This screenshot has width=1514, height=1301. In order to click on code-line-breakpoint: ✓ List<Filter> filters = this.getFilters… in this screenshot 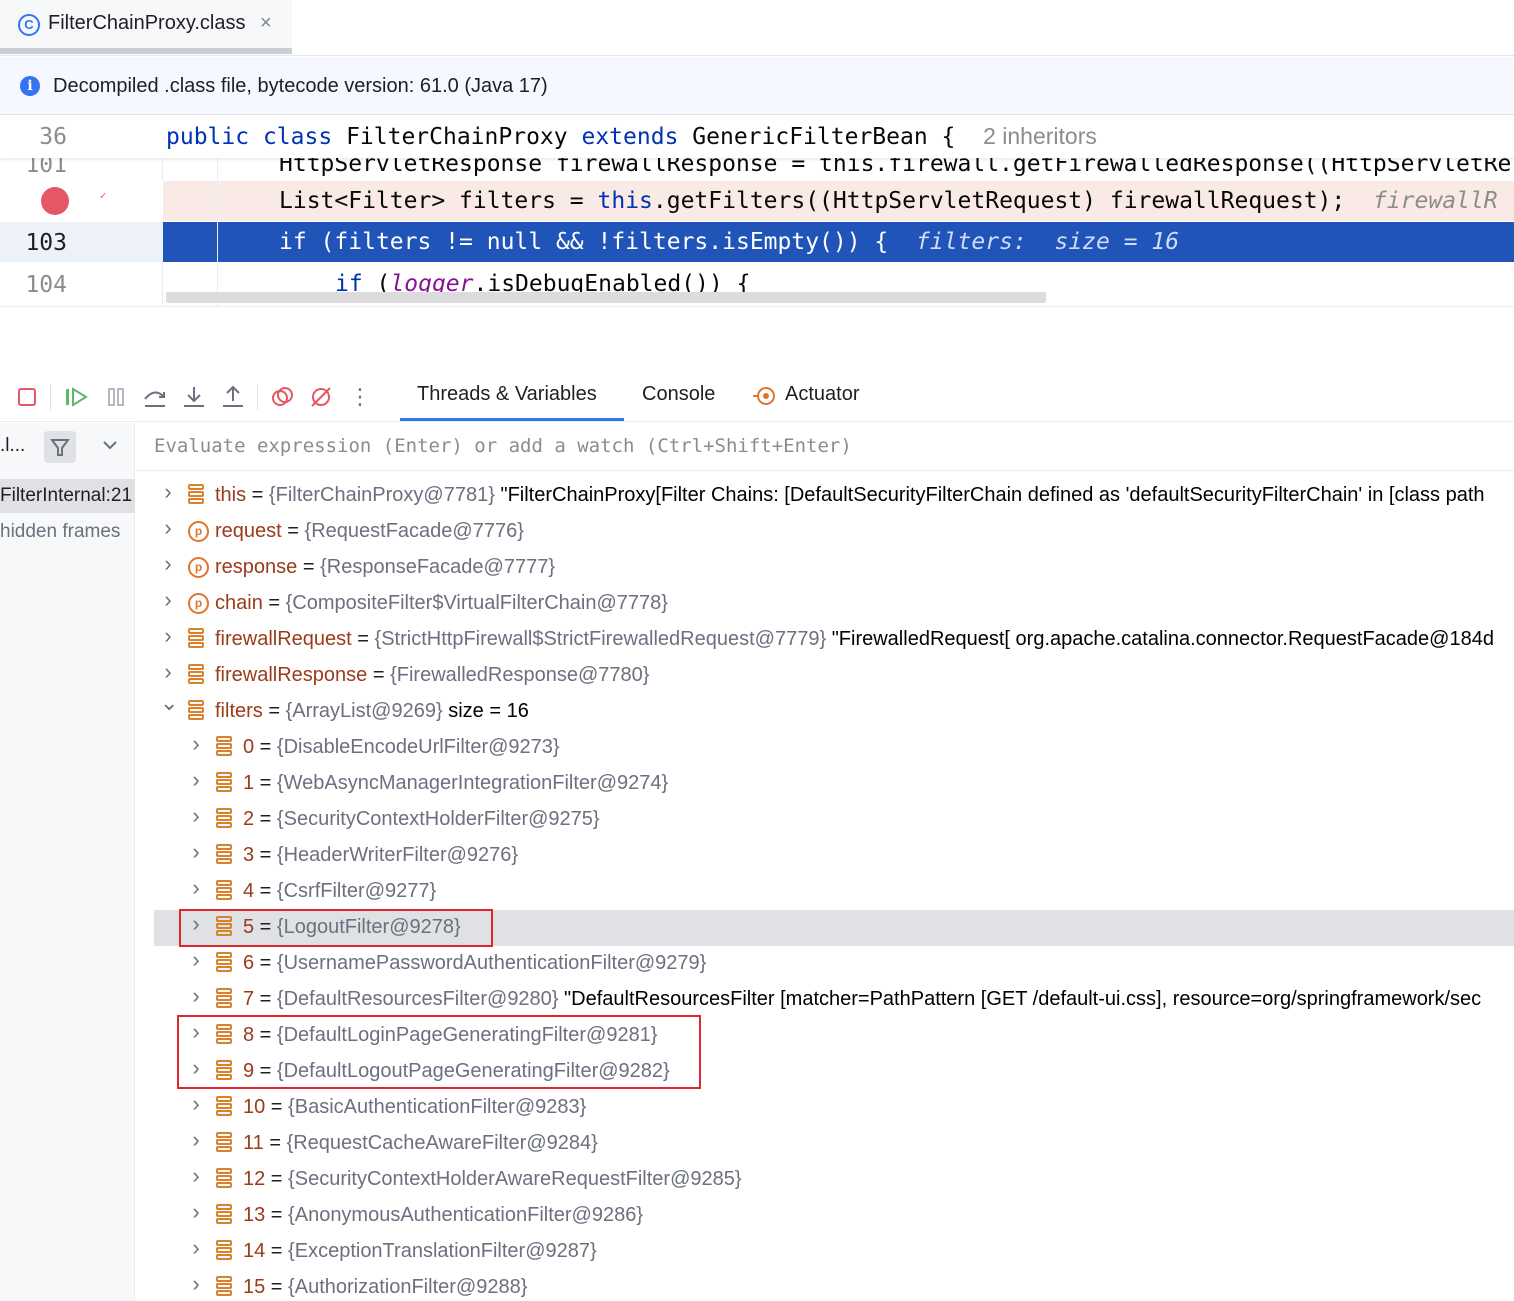, I will do `click(757, 201)`.